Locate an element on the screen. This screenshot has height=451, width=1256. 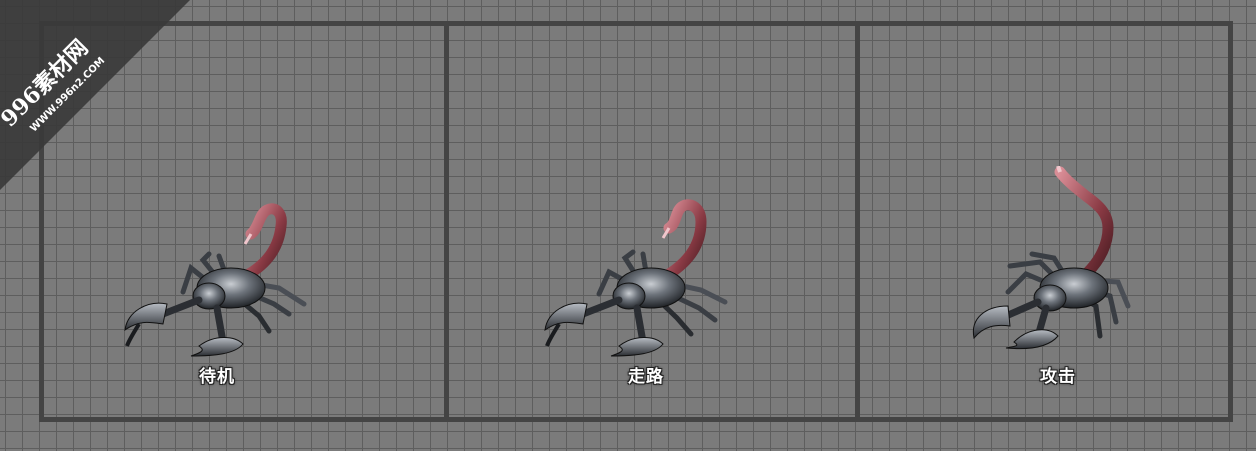
pose-label-walk: 走路 is located at coordinates (646, 377).